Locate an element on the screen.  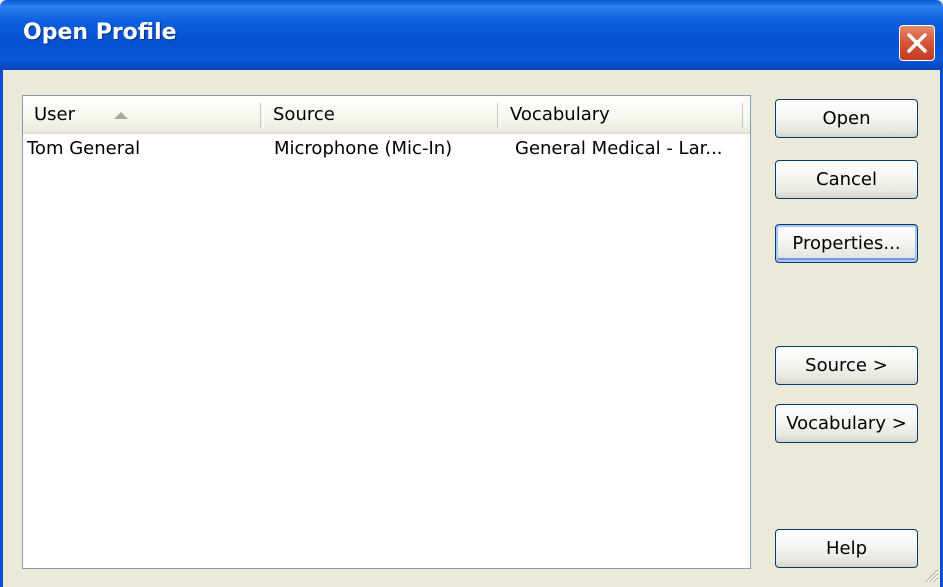
column-header-user: User is located at coordinates (141, 114).